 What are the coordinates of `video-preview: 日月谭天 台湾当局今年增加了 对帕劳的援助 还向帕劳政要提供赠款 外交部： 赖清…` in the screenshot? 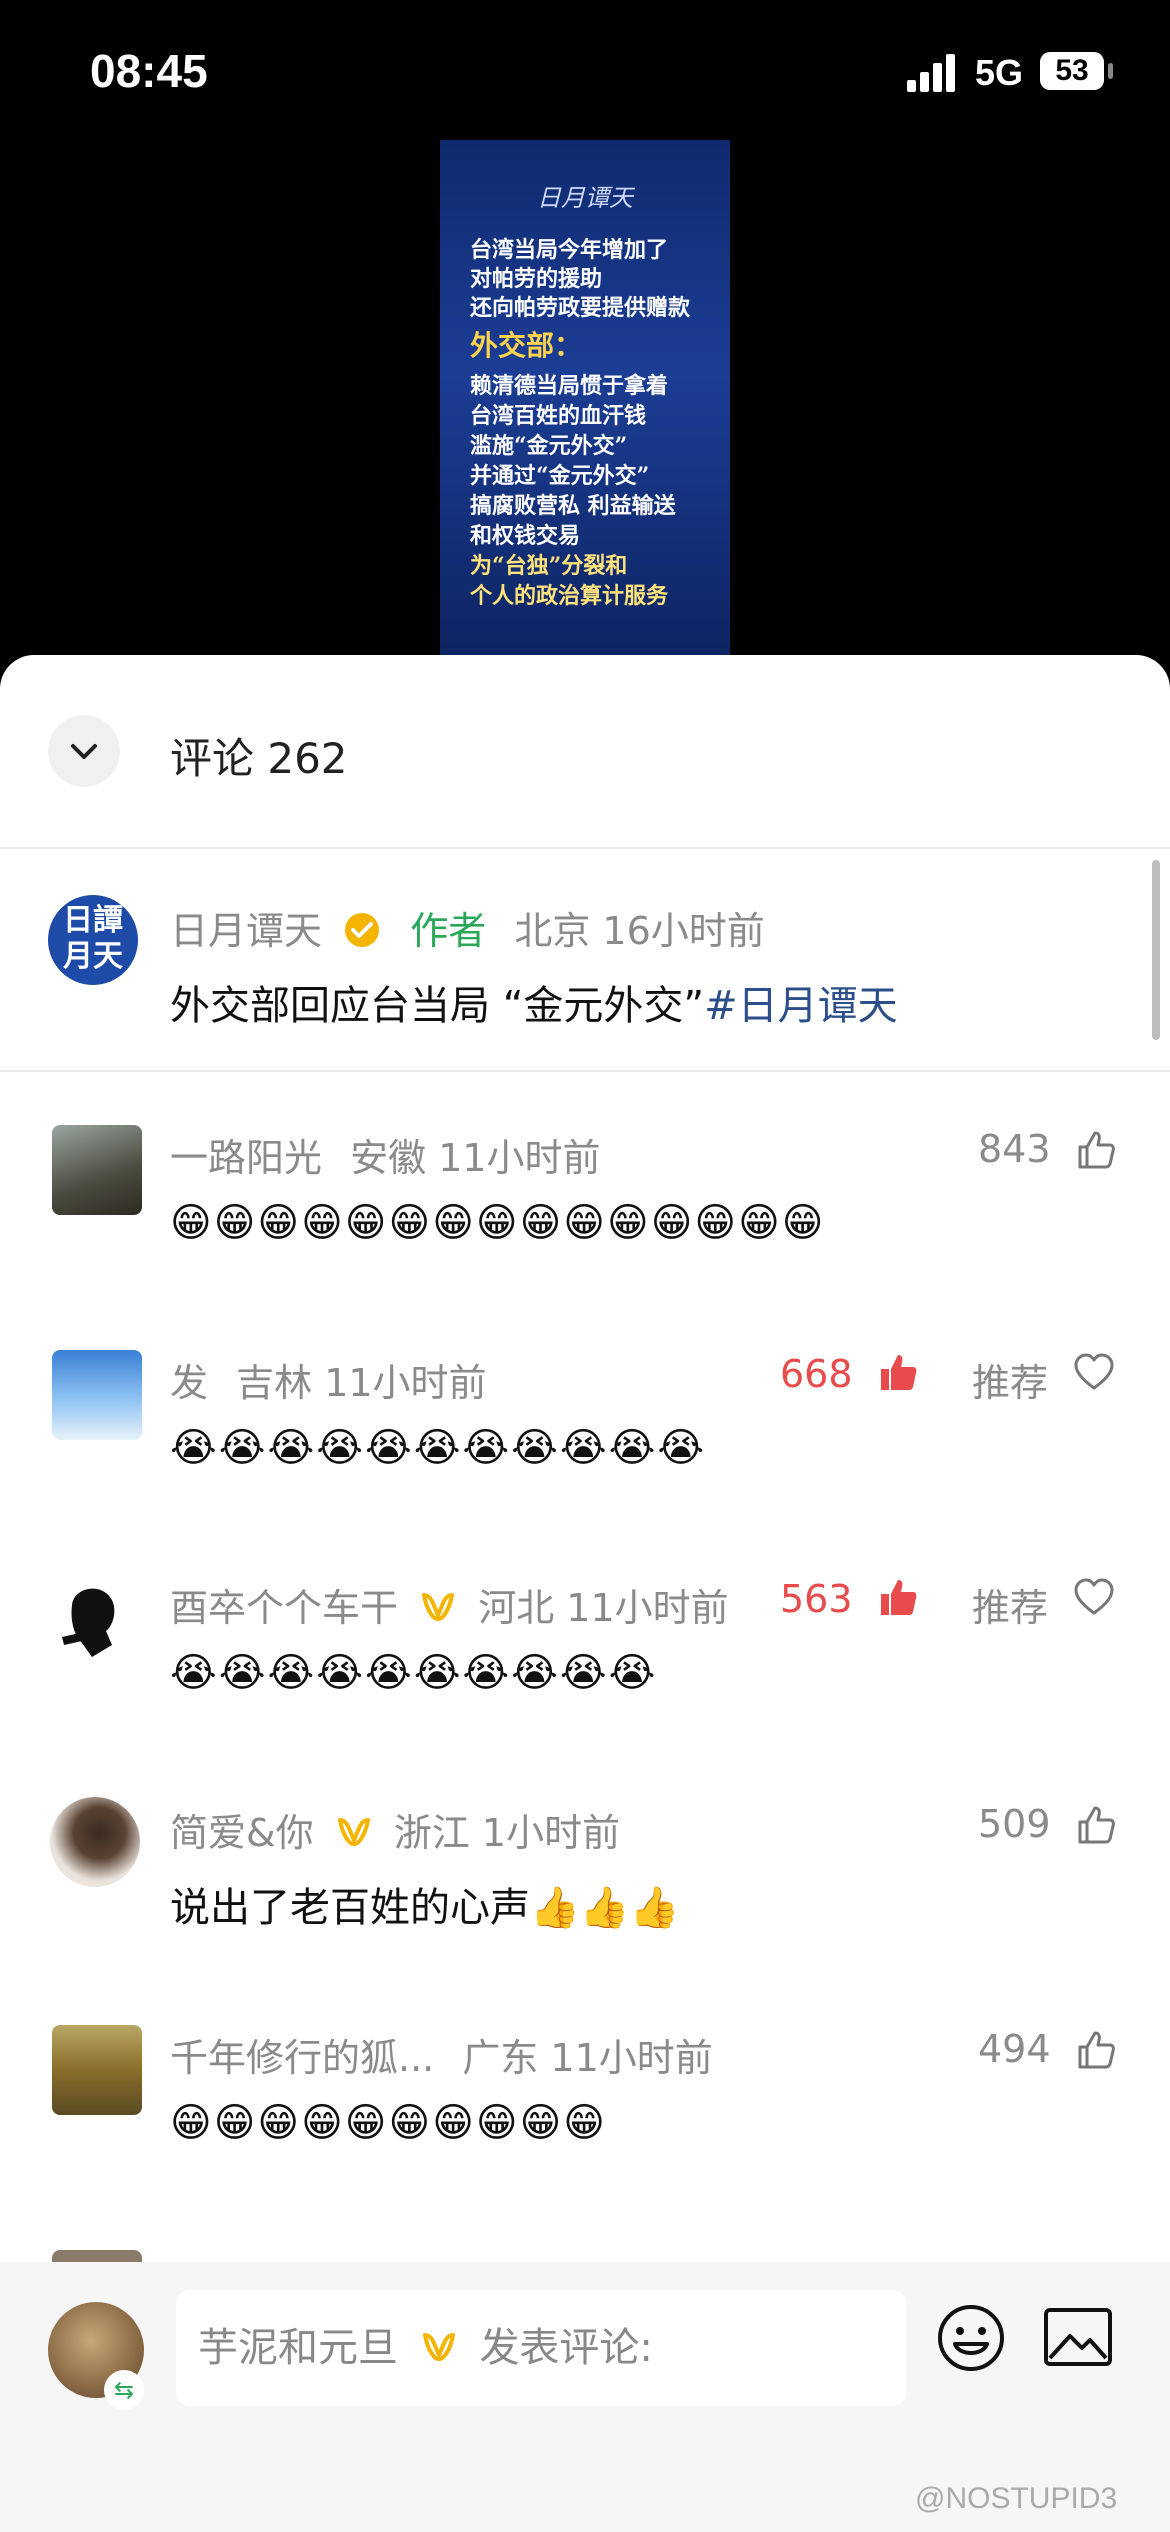 It's located at (585, 400).